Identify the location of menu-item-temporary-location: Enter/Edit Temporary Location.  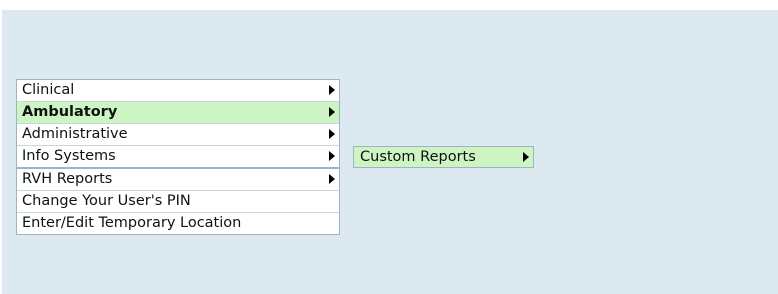
(178, 223).